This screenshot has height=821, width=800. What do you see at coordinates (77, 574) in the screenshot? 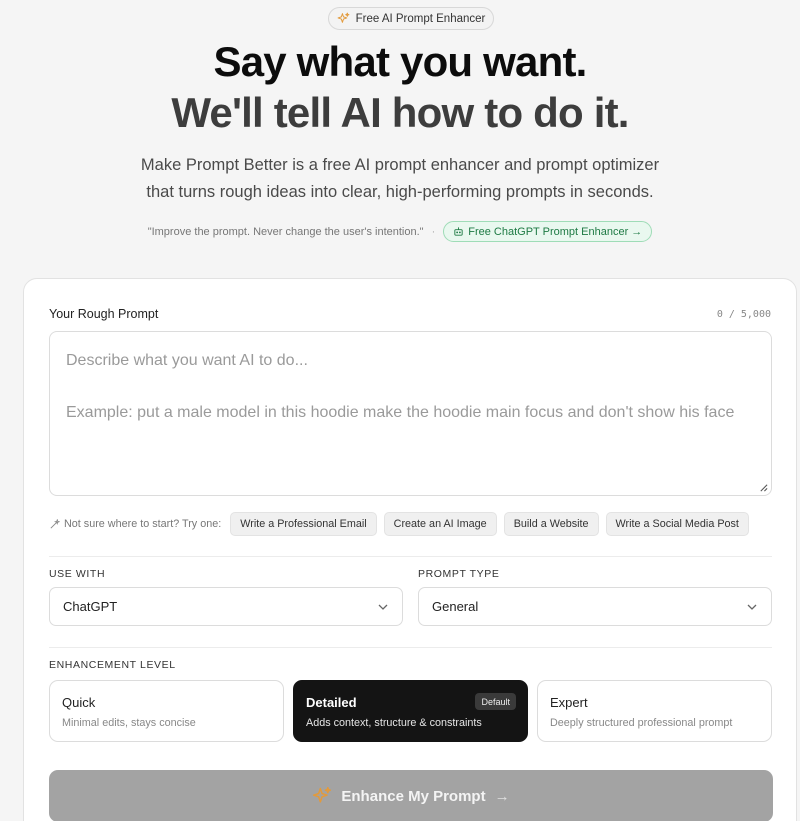
I see `use-with-label: USE WITH` at bounding box center [77, 574].